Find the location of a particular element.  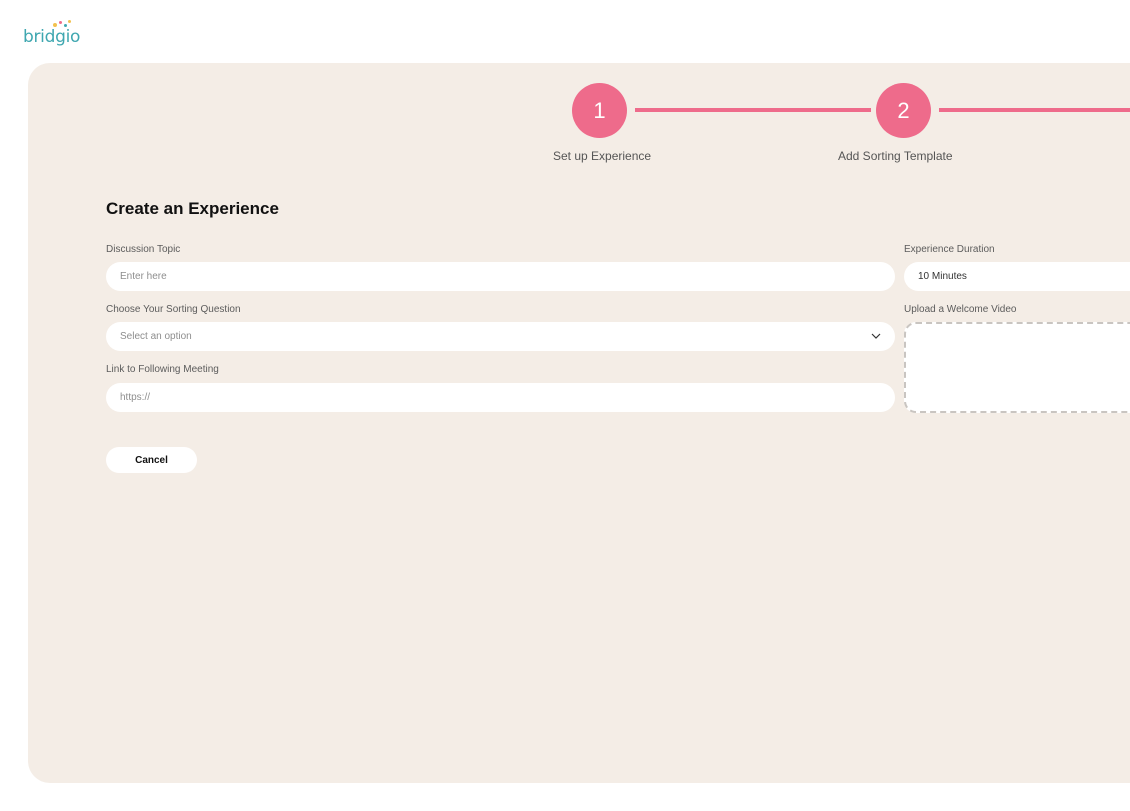

sorting-question-label: Choose Your Sorting Question is located at coordinates (173, 309).